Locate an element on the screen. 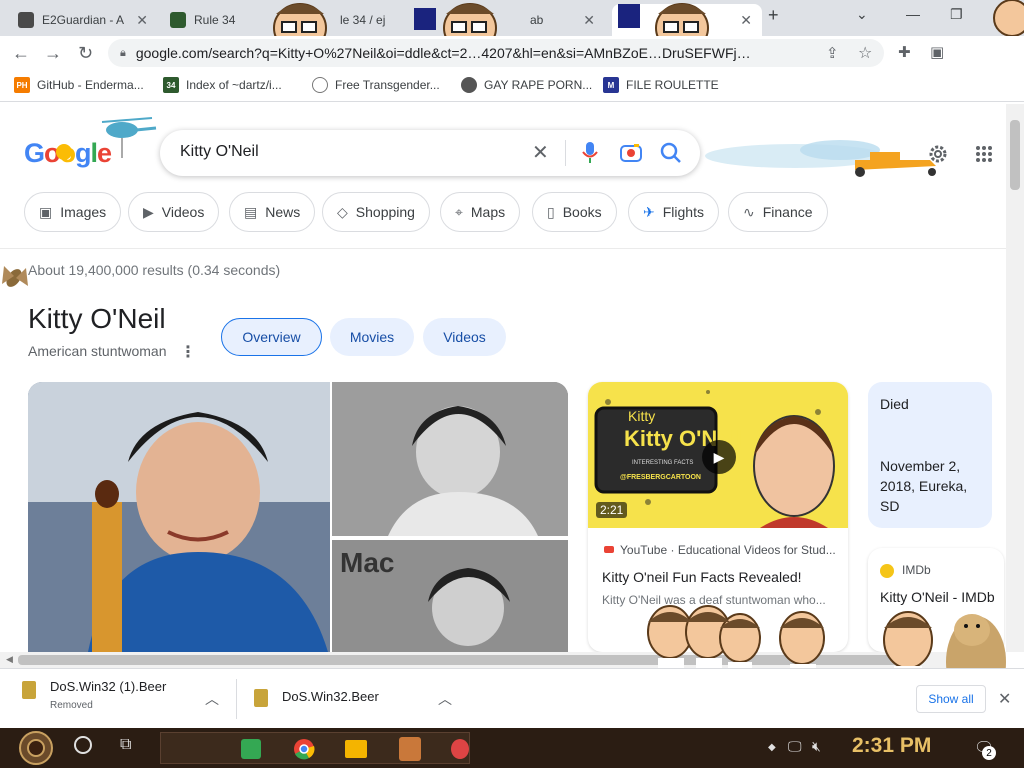 This screenshot has height=768, width=1024. extensions-puzzle-icon: ✚ is located at coordinates (904, 52).